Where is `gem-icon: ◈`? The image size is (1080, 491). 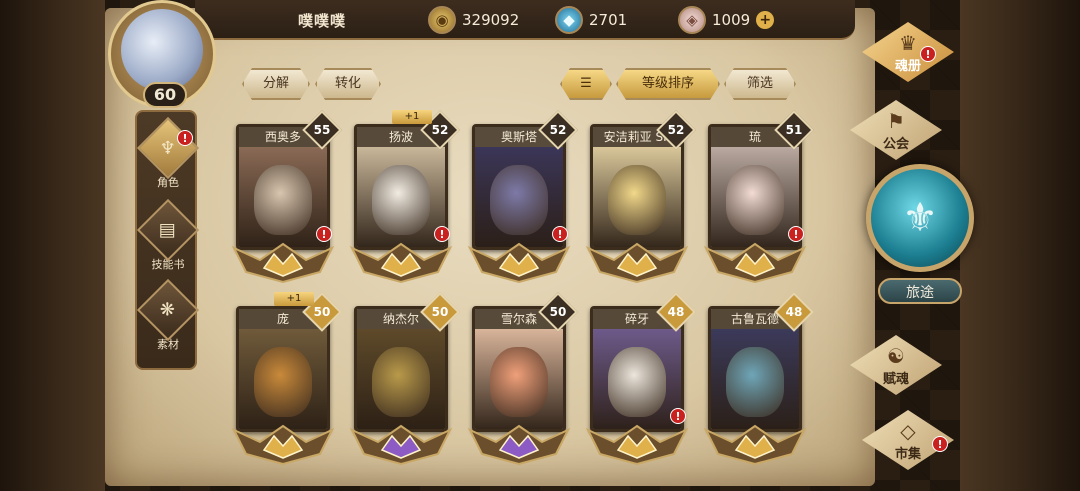
gem-icon: ◈ is located at coordinates (692, 20).